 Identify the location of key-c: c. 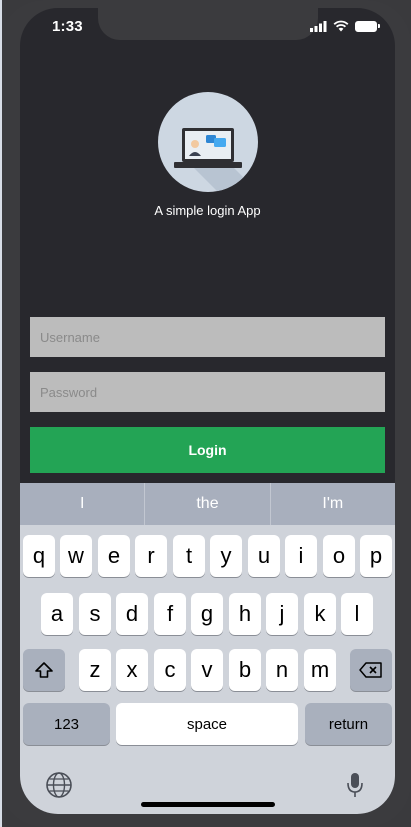
(170, 670).